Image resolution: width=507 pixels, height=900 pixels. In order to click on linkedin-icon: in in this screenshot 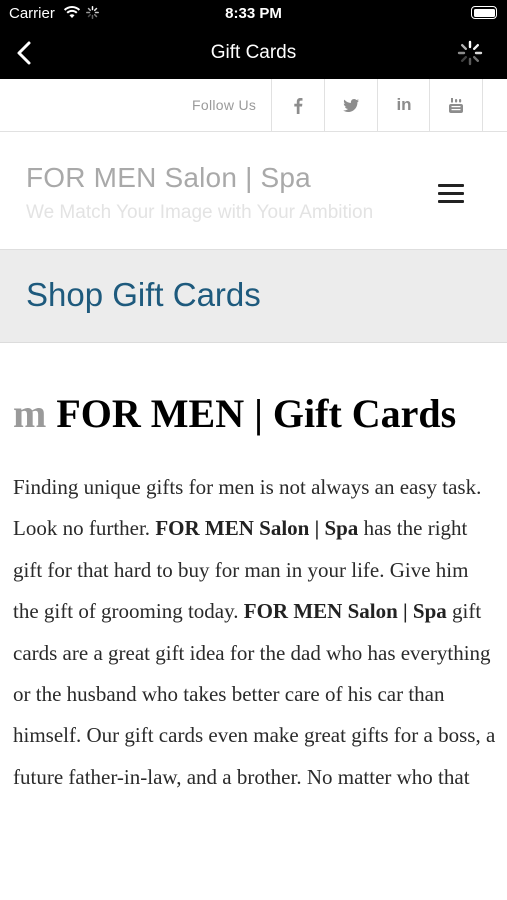, I will do `click(404, 104)`.